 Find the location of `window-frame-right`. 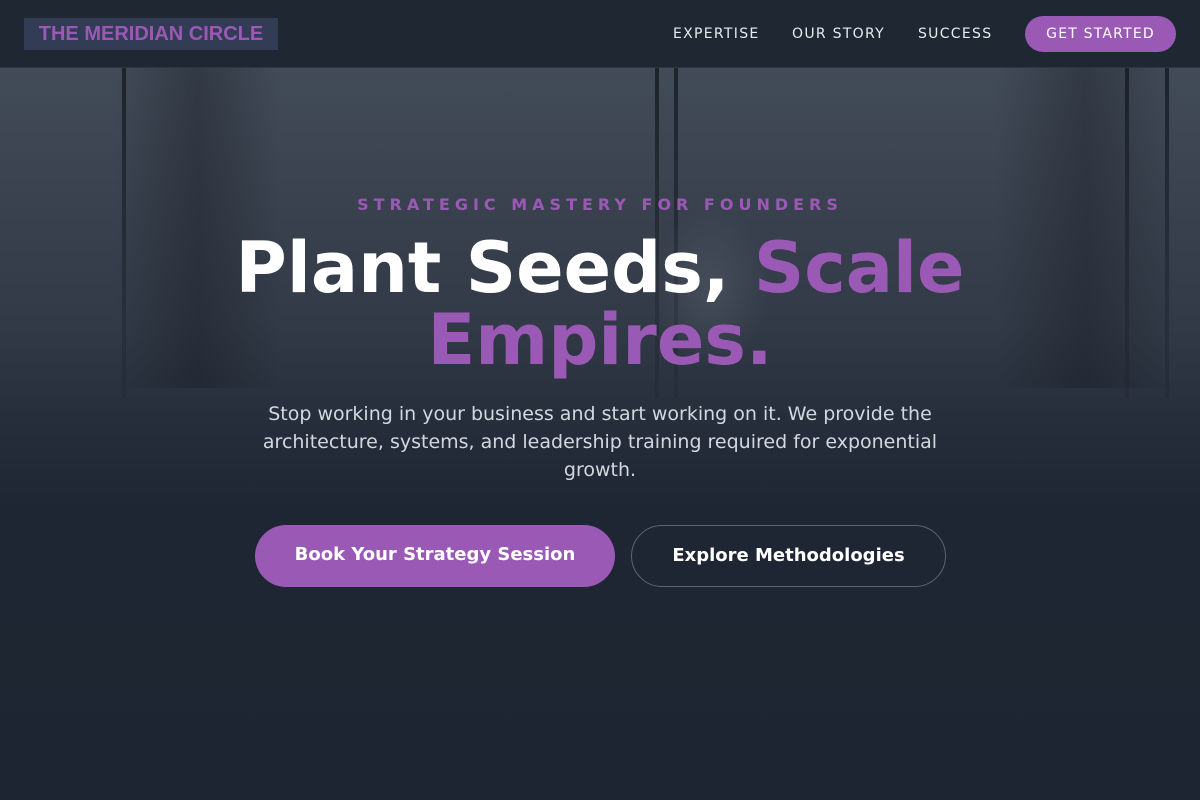

window-frame-right is located at coordinates (1127, 233).